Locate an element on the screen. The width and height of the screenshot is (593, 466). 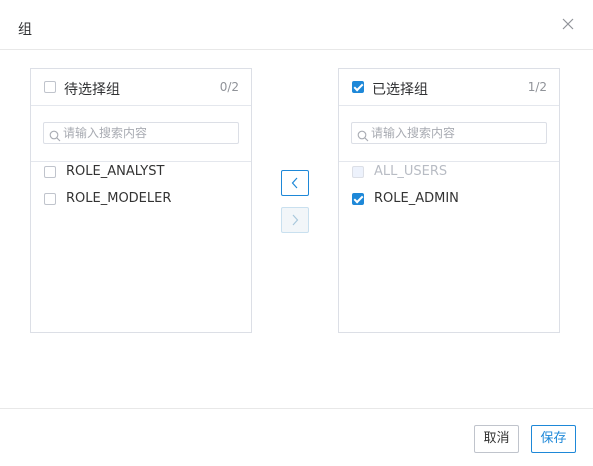
dialog-footer: 取消 保存 is located at coordinates (296, 437).